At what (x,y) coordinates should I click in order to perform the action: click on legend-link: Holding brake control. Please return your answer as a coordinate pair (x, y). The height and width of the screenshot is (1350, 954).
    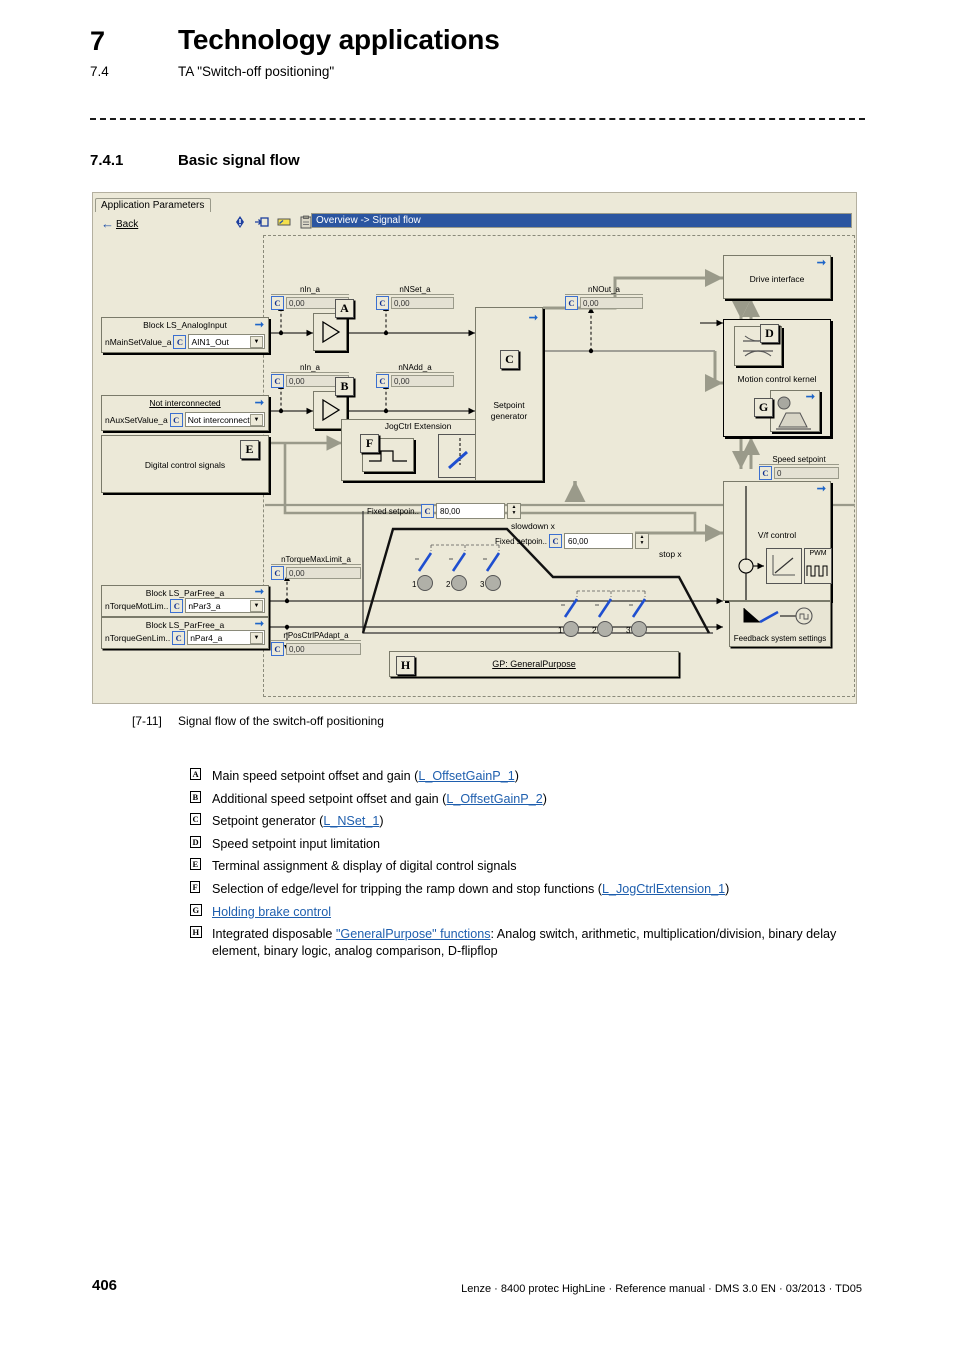
    Looking at the image, I should click on (271, 912).